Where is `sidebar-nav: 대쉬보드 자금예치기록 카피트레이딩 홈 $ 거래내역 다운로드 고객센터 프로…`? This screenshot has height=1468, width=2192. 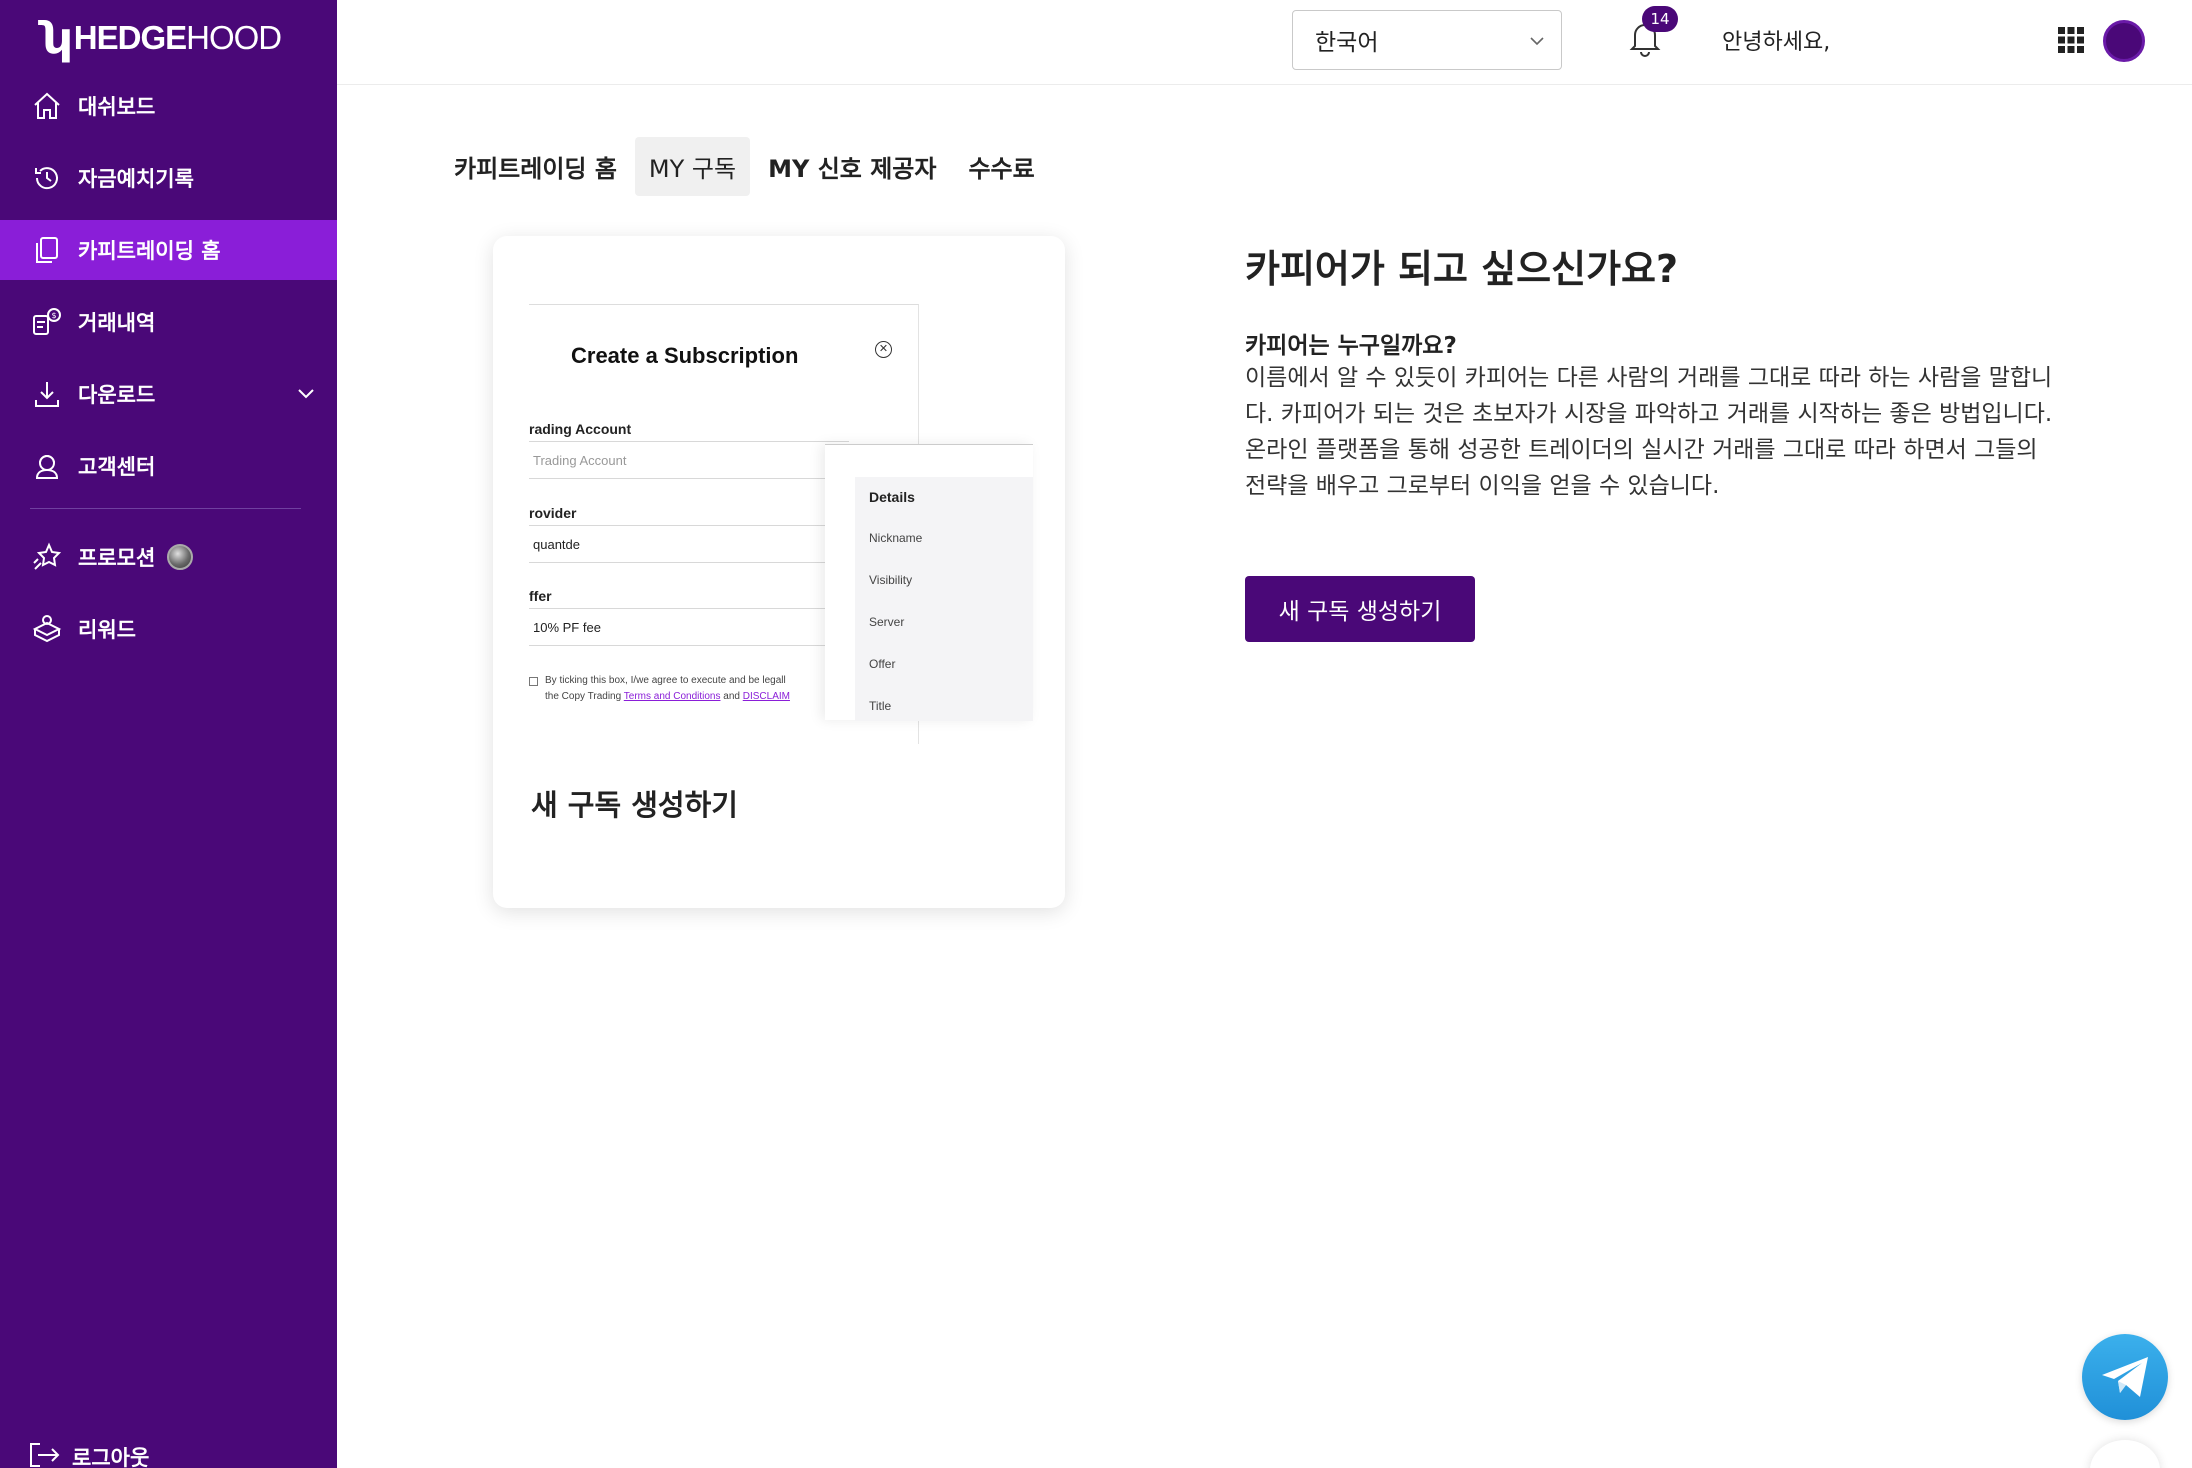
sidebar-nav: 대쉬보드 자금예치기록 카피트레이딩 홈 $ 거래내역 다운로드 고객센터 프로… is located at coordinates (168, 373).